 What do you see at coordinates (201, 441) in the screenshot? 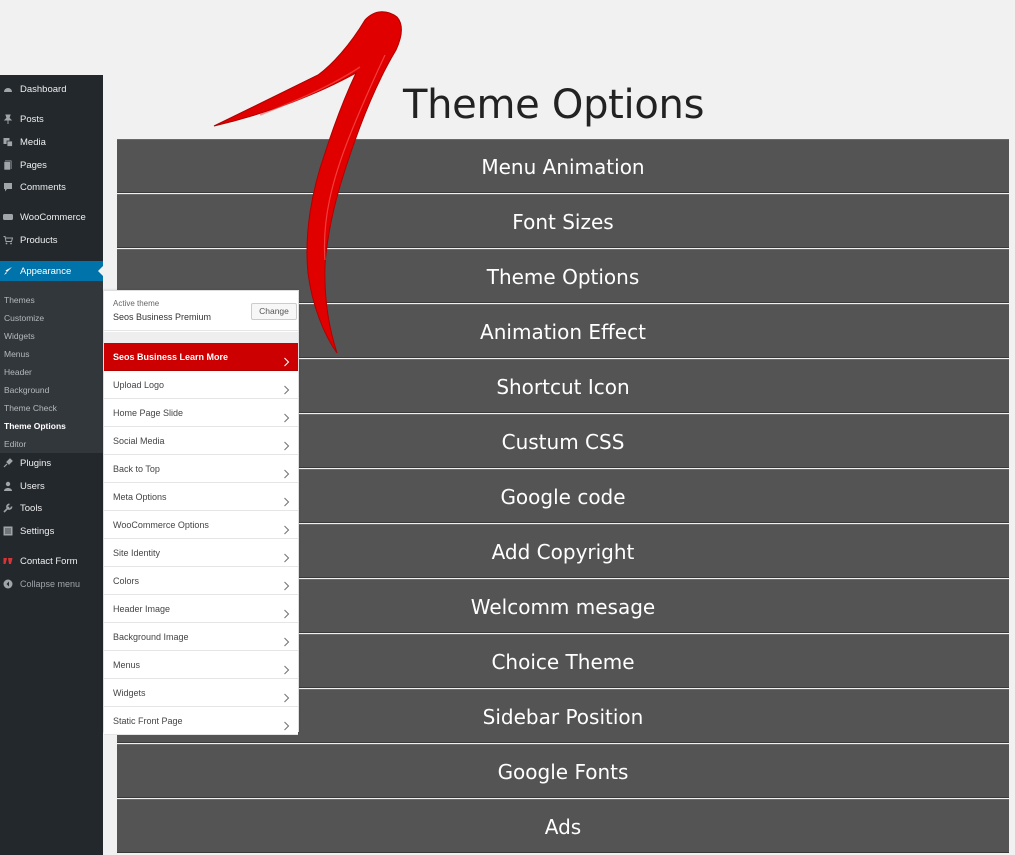
I see `customizer-section-social-media: Social Media` at bounding box center [201, 441].